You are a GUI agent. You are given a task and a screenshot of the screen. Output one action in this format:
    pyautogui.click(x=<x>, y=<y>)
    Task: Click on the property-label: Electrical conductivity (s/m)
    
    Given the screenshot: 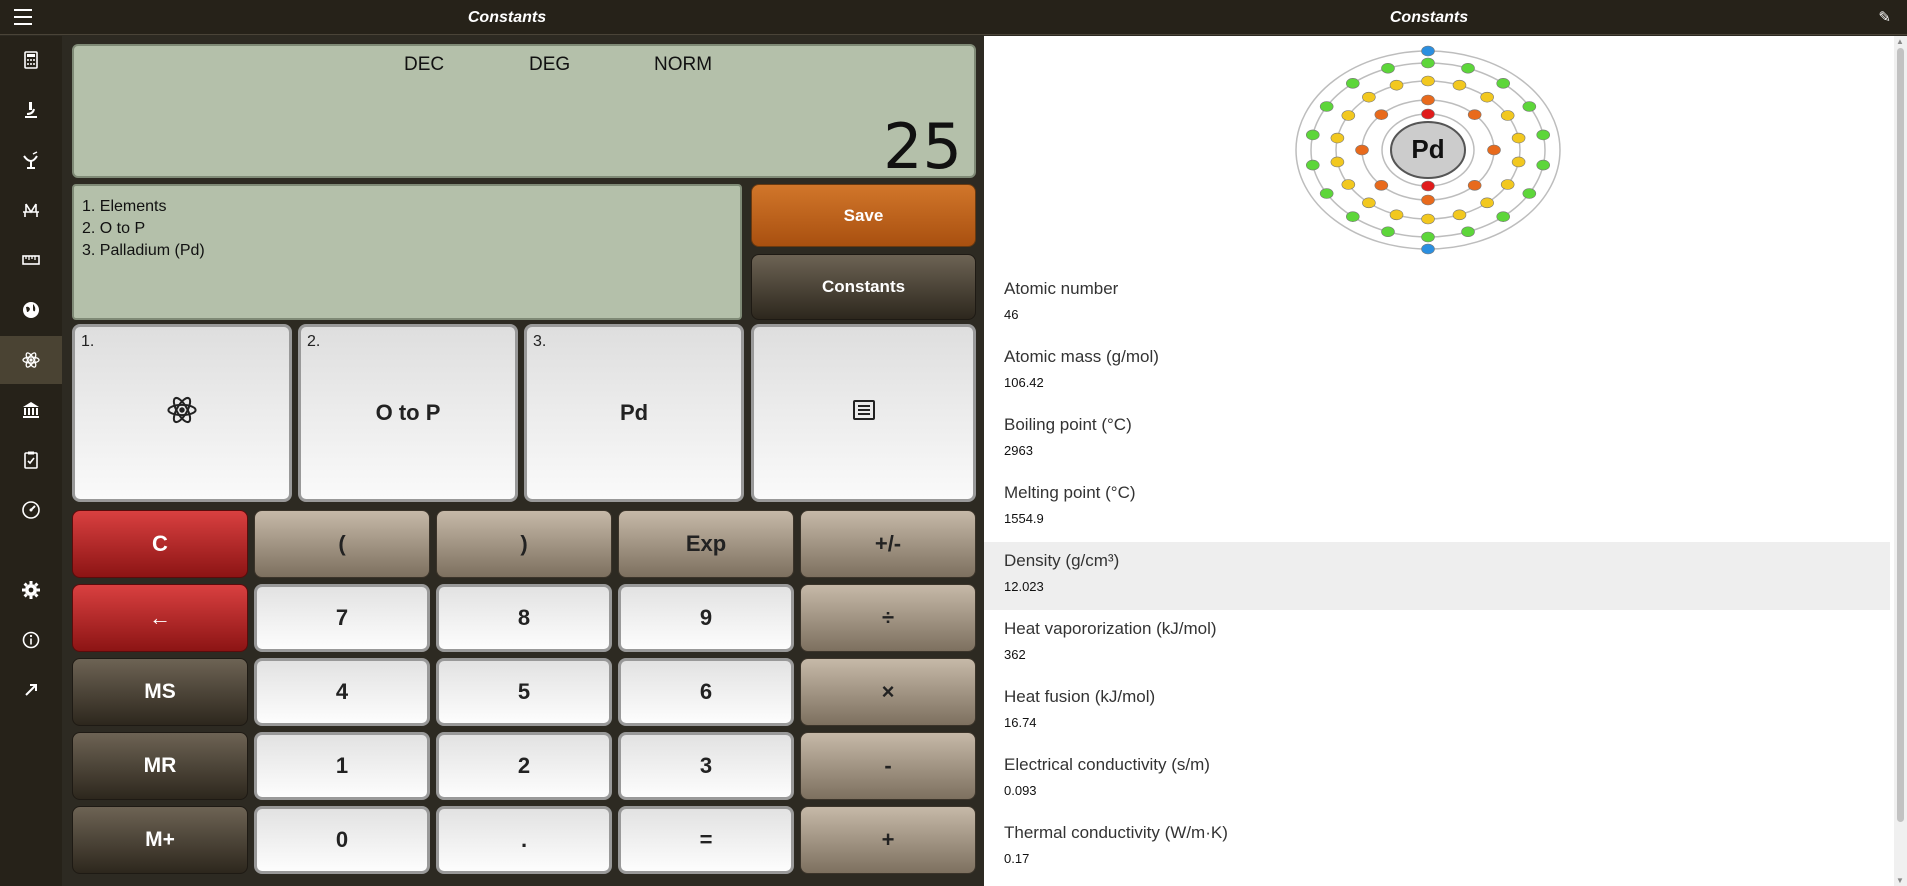 What is the action you would take?
    pyautogui.click(x=1107, y=764)
    